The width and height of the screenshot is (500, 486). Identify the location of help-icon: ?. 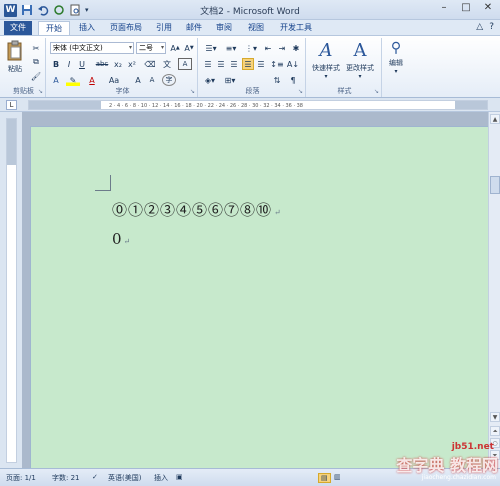
(491, 27).